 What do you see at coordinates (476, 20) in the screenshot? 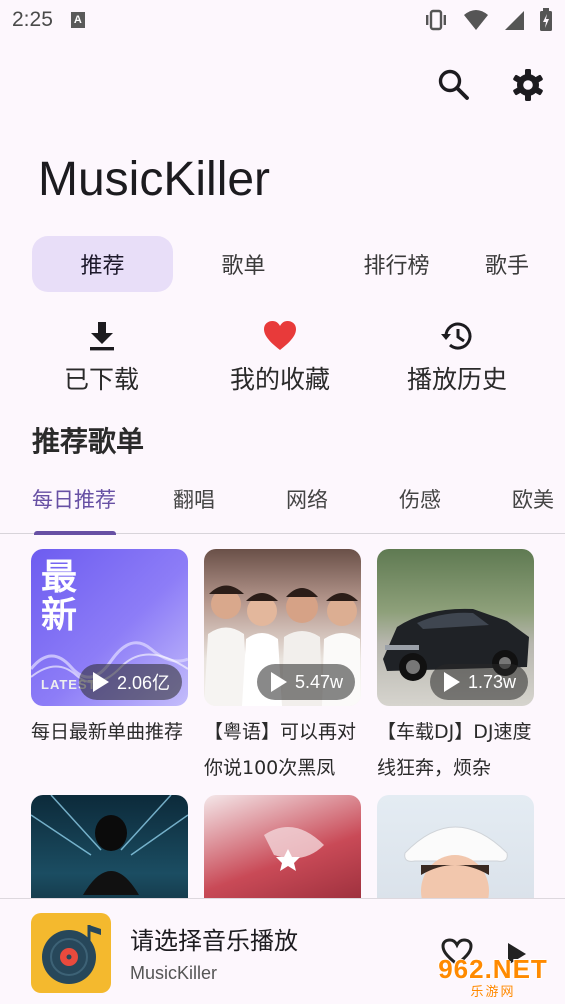
I see `wifi-icon` at bounding box center [476, 20].